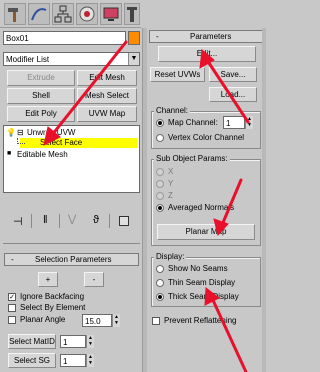  What do you see at coordinates (226, 329) in the screenshot?
I see `arrow-to-thick-seam-display` at bounding box center [226, 329].